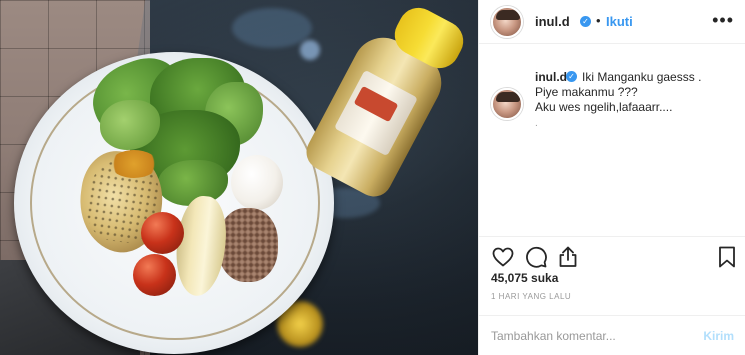  Describe the element at coordinates (531, 296) in the screenshot. I see `post-timestamp: 1 HARI YANG LALU` at that location.